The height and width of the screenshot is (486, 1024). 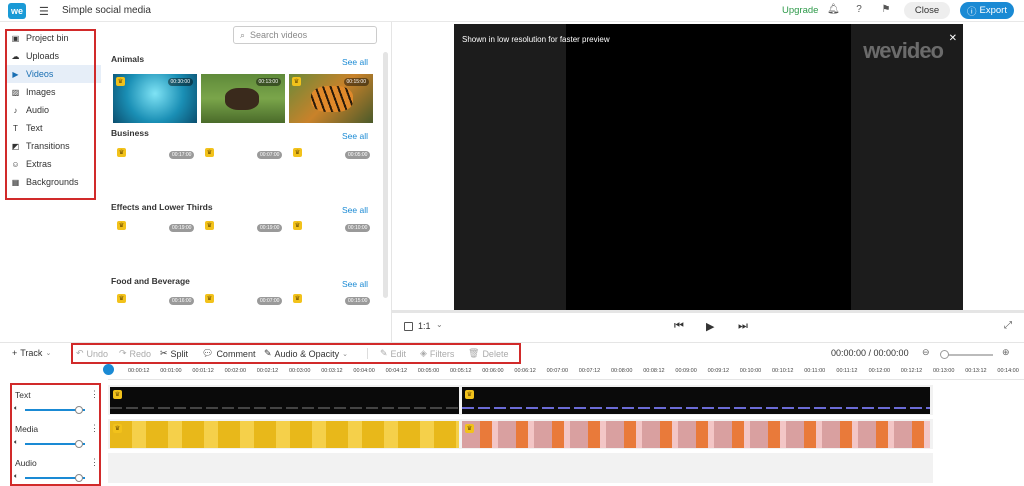 What do you see at coordinates (833, 9) in the screenshot?
I see `bell-icon: 🔔︎` at bounding box center [833, 9].